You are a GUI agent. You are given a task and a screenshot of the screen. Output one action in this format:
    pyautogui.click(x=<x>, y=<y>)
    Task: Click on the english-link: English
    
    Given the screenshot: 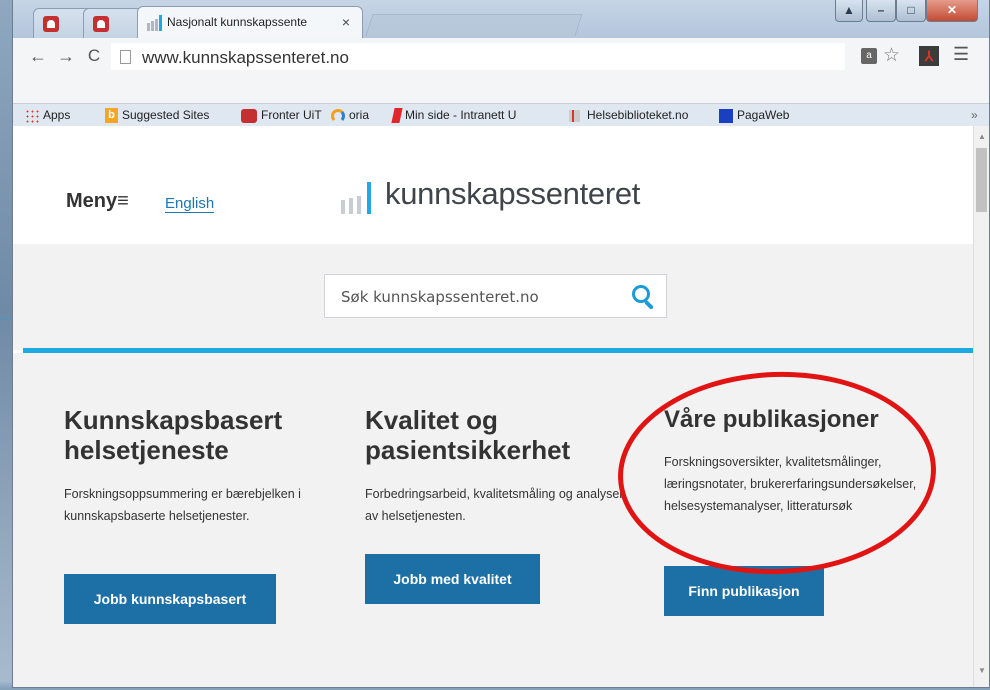 What is the action you would take?
    pyautogui.click(x=190, y=204)
    